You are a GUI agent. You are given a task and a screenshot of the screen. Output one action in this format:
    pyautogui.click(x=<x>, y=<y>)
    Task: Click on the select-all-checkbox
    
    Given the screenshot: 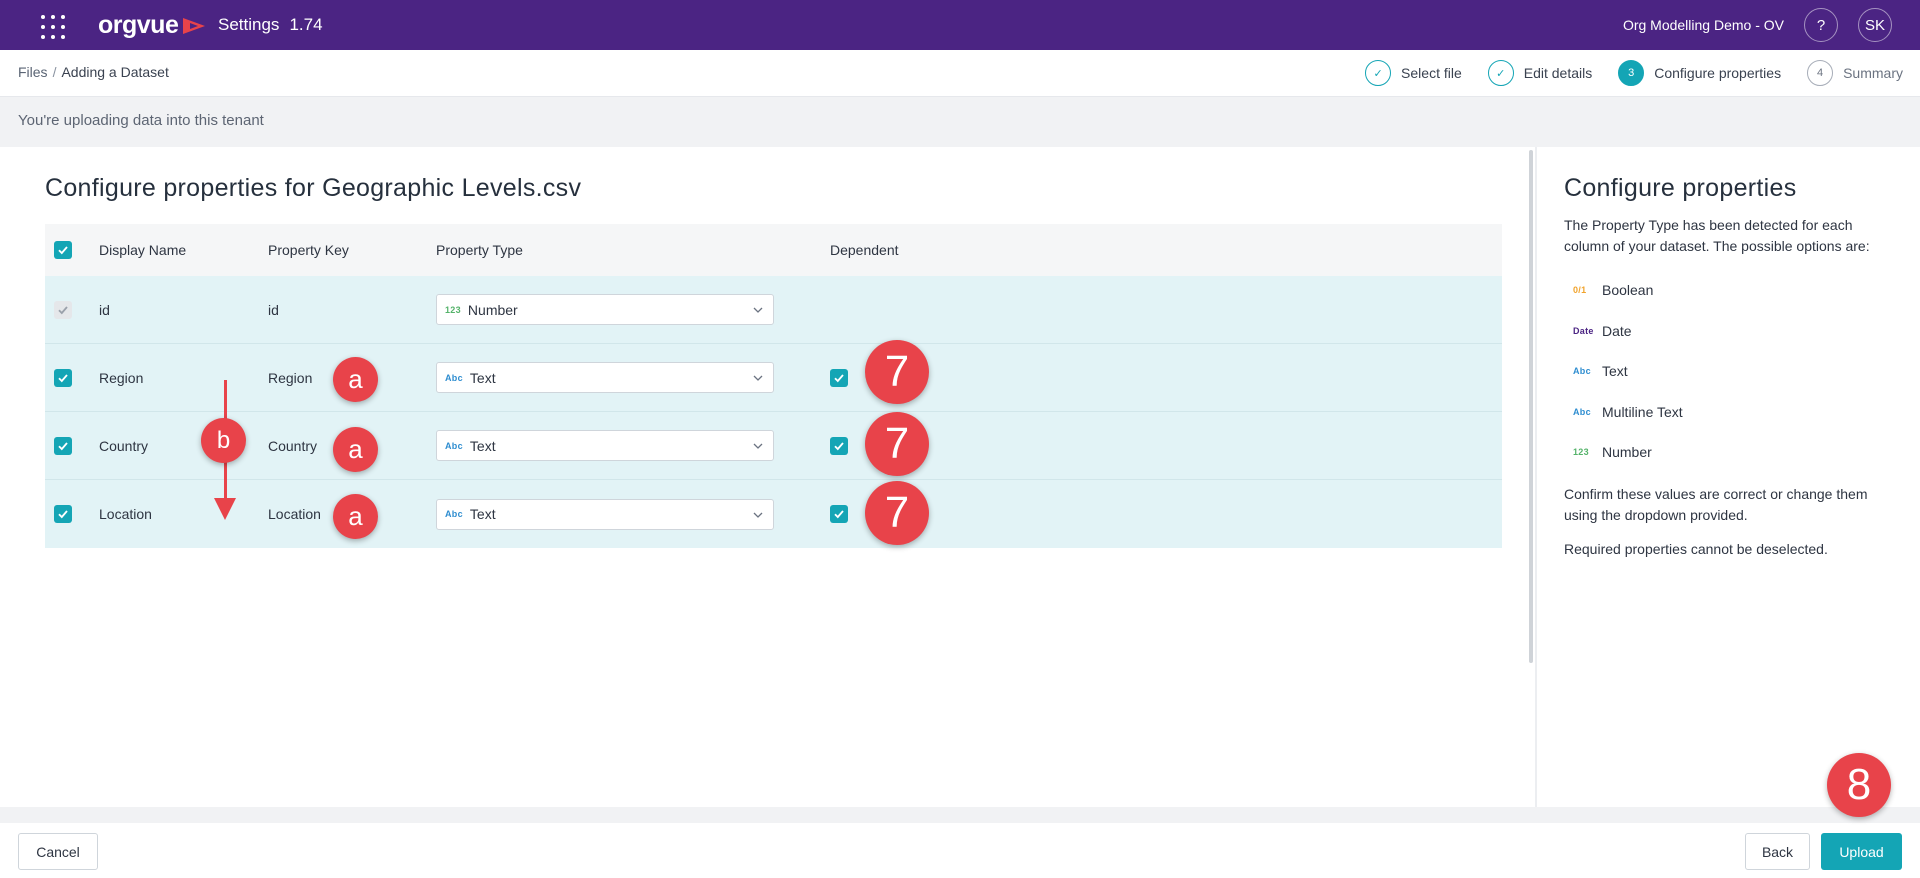 What is the action you would take?
    pyautogui.click(x=63, y=250)
    